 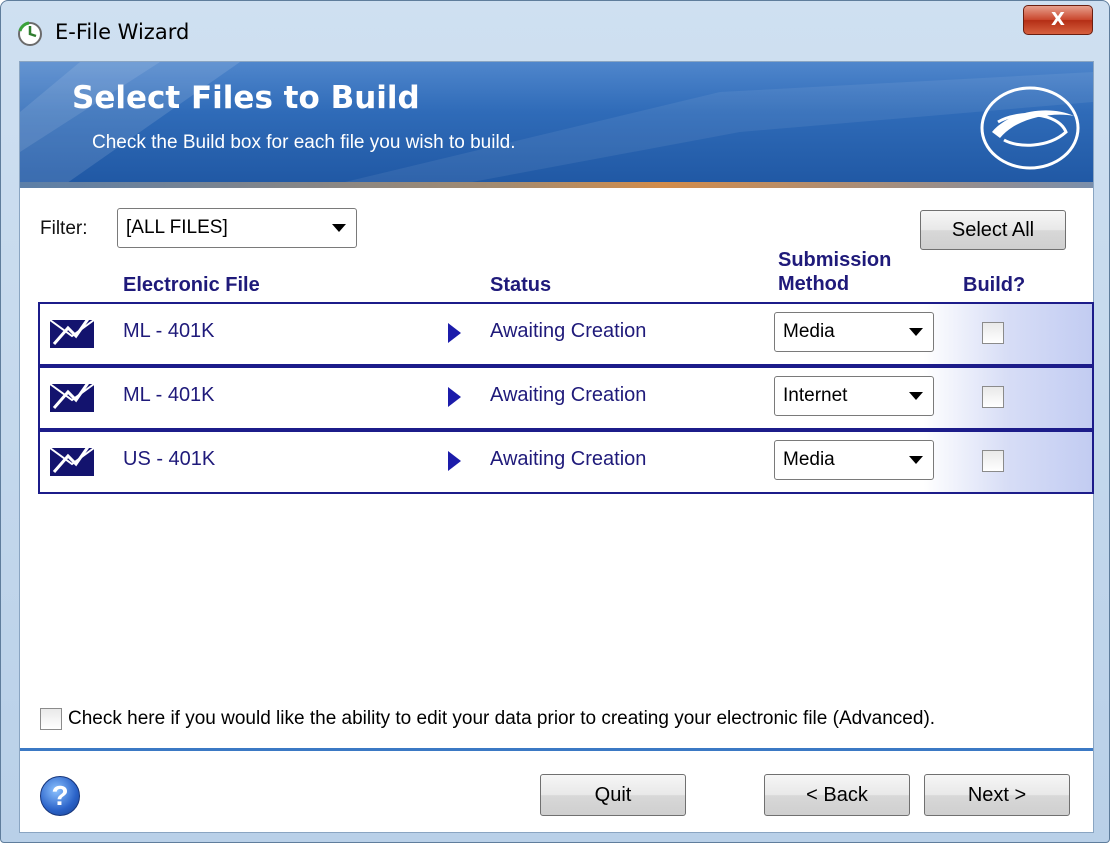 I want to click on filter-dropdown: [ALL FILES], so click(x=237, y=228).